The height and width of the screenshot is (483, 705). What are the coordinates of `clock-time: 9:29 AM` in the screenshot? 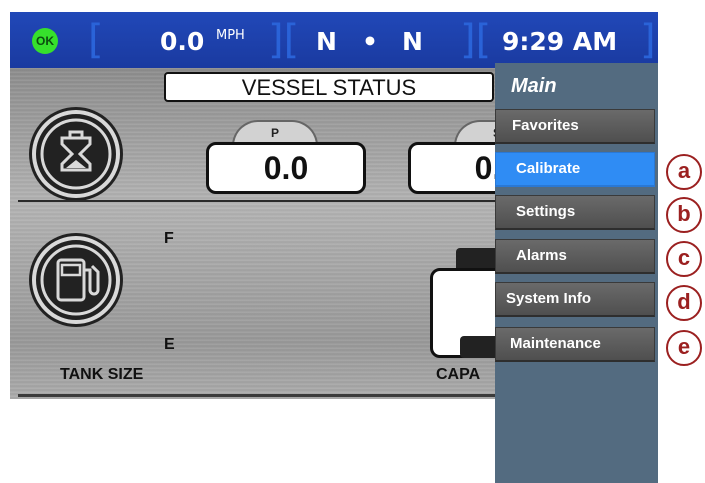 It's located at (560, 41).